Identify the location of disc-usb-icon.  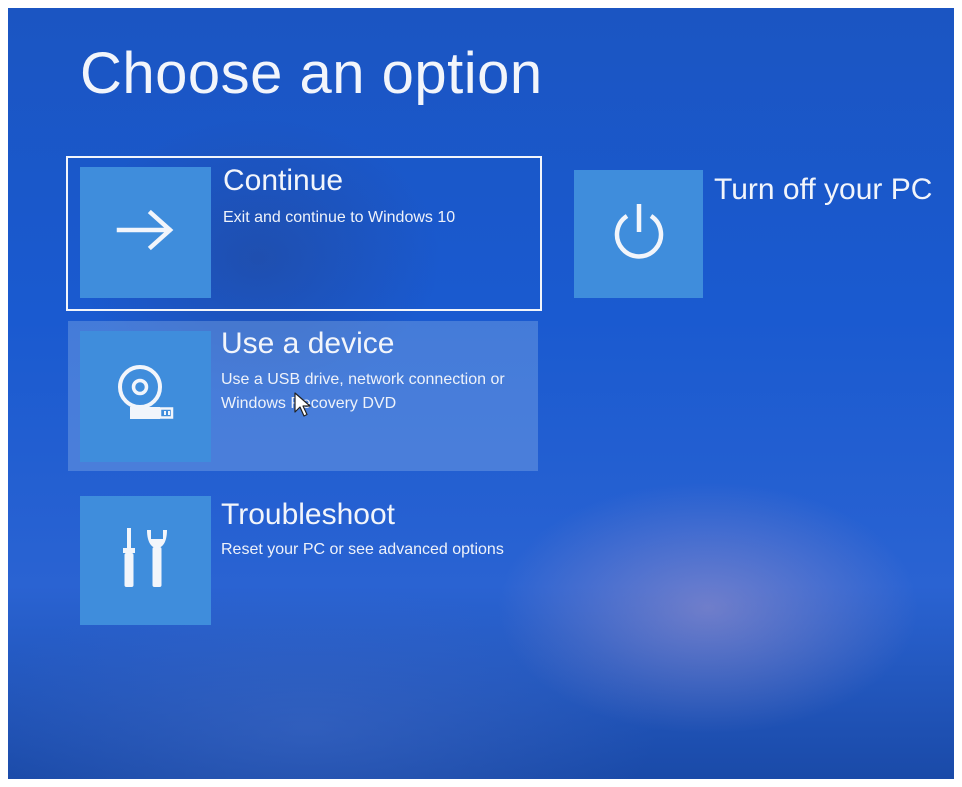
(146, 396).